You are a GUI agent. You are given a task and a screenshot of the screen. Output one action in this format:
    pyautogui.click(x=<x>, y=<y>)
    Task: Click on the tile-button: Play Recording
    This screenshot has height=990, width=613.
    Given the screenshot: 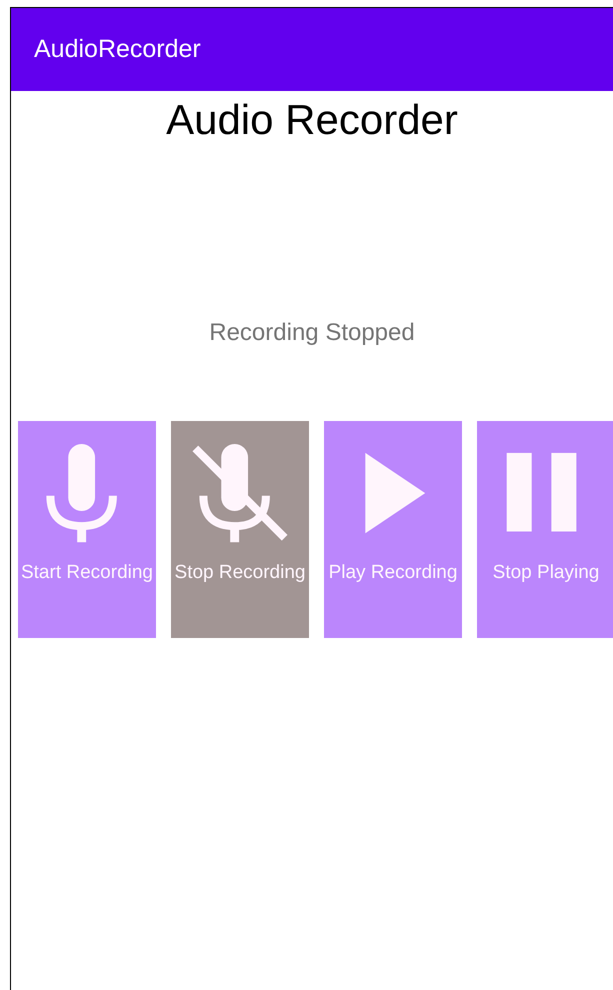 What is the action you would take?
    pyautogui.click(x=393, y=529)
    